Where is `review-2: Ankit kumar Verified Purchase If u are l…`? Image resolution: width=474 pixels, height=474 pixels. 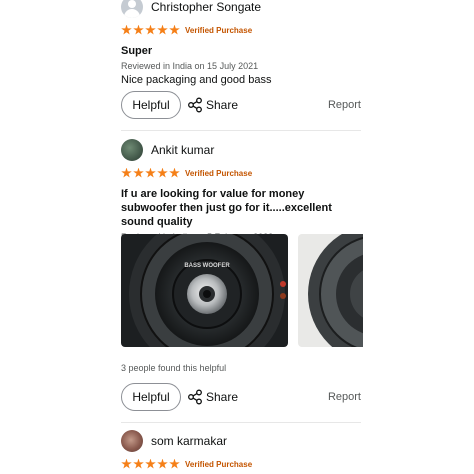 review-2: Ankit kumar Verified Purchase If u are l… is located at coordinates (241, 189).